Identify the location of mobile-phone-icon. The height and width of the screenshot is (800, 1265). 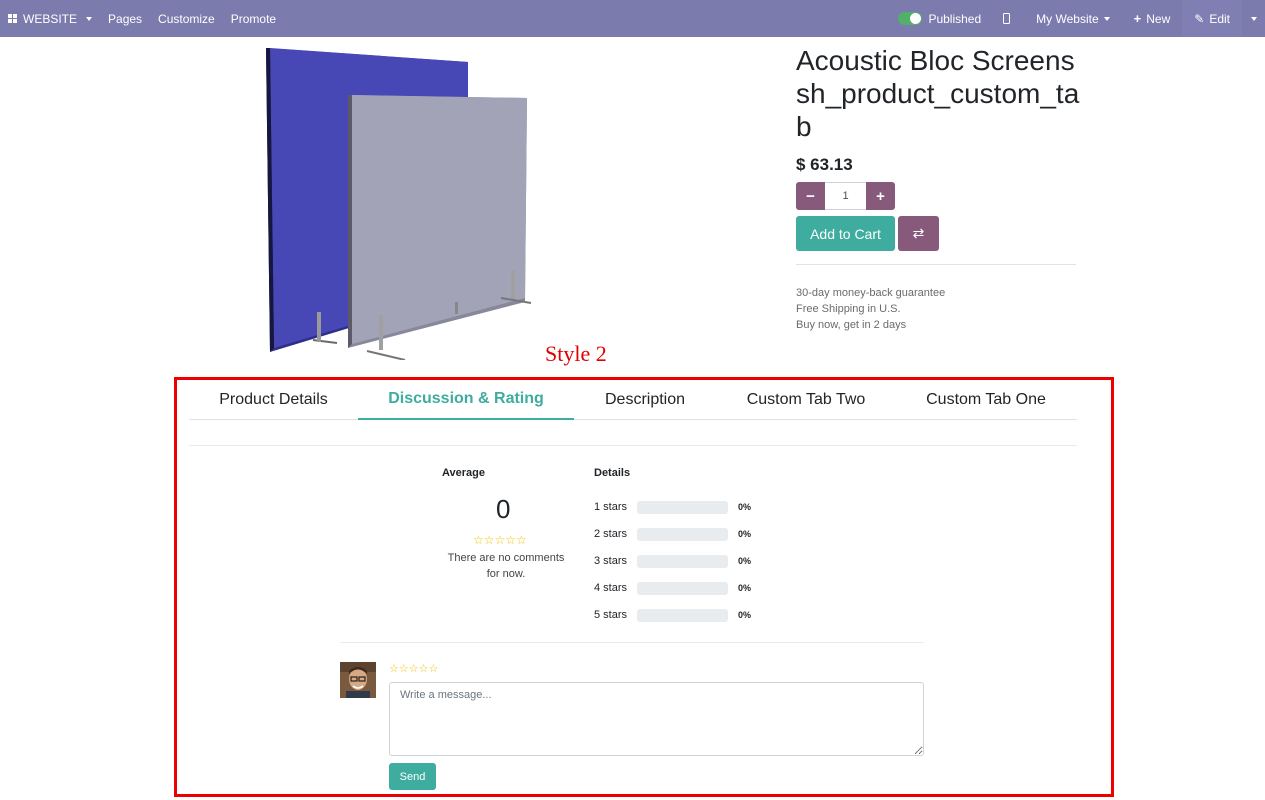
(1007, 18).